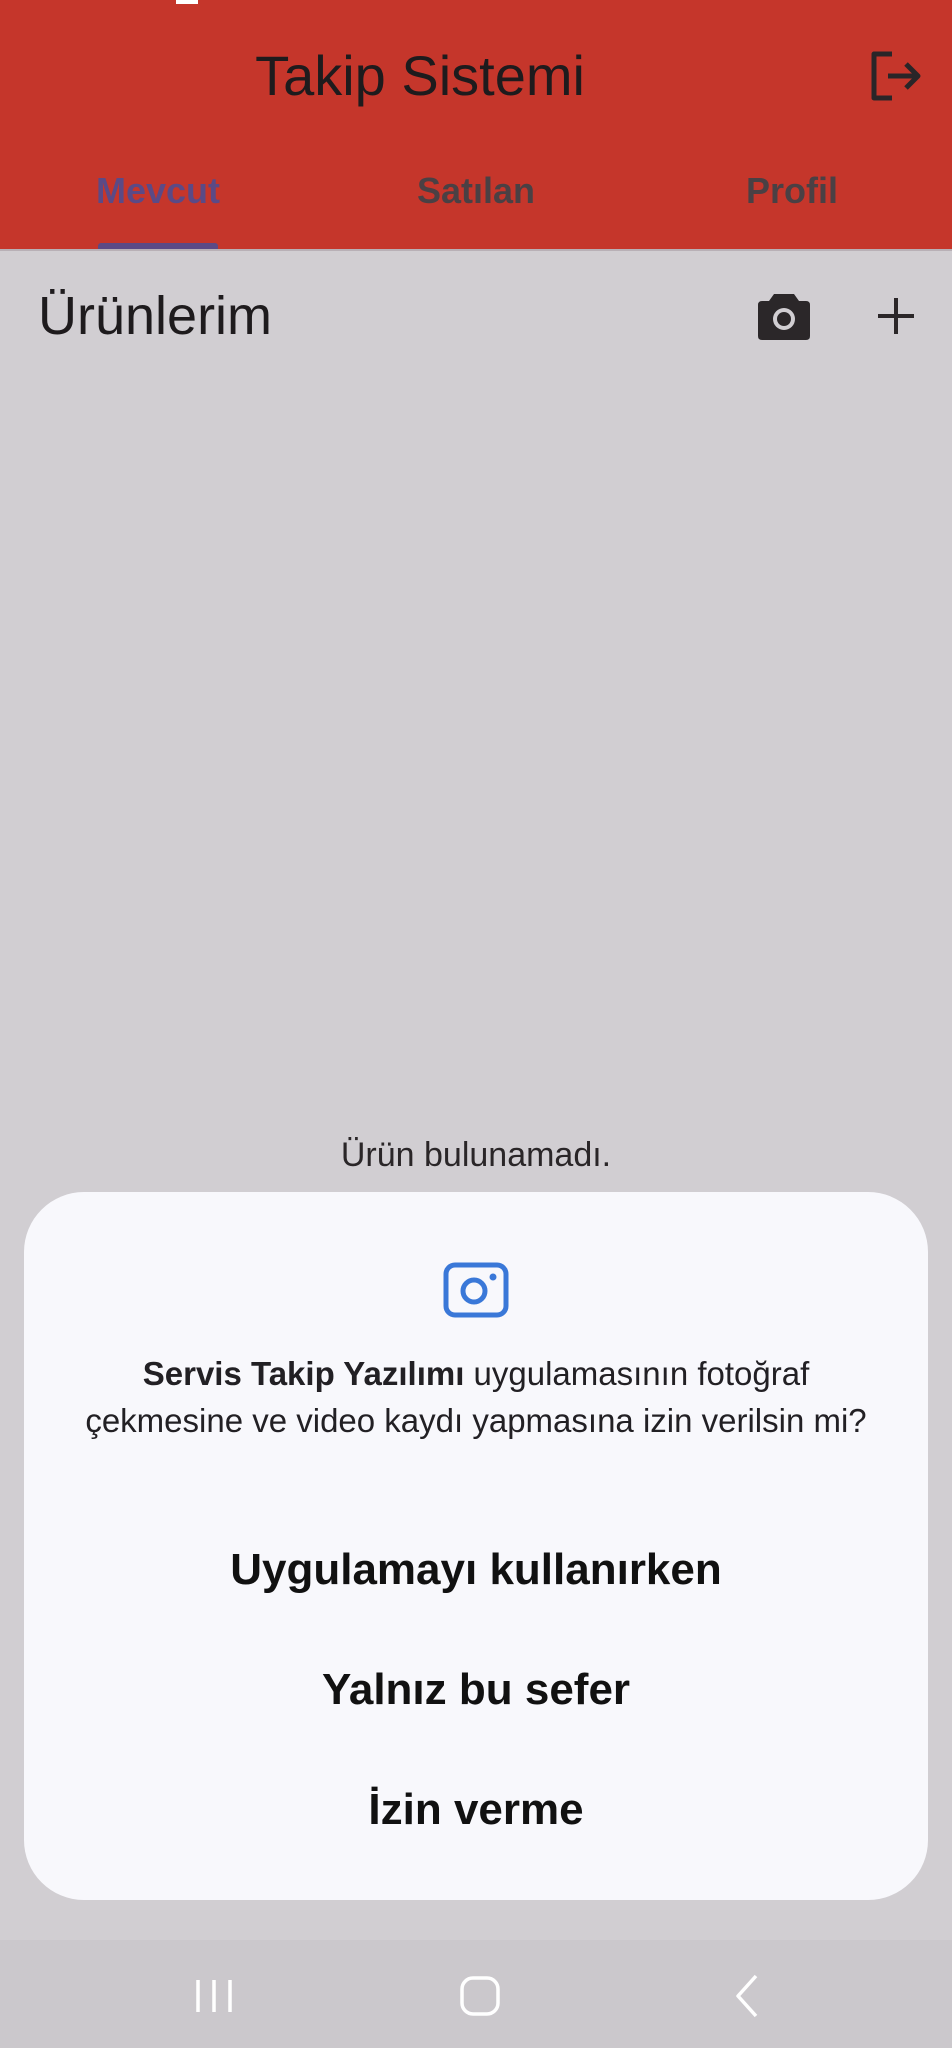  I want to click on tab-satilan: Satılan, so click(476, 191).